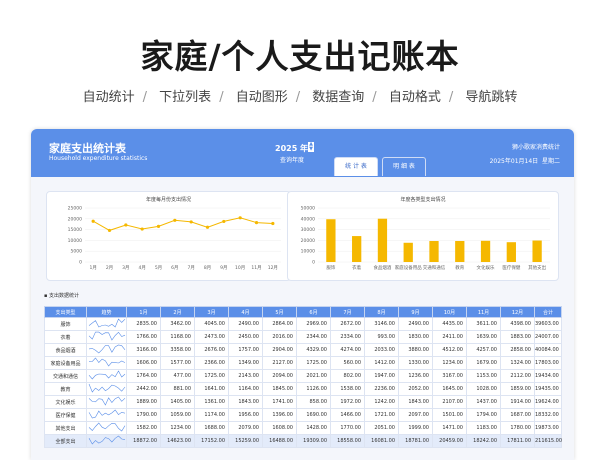 The width and height of the screenshot is (600, 460). Describe the element at coordinates (313, 402) in the screenshot. I see `table-cell: 858.00` at that location.